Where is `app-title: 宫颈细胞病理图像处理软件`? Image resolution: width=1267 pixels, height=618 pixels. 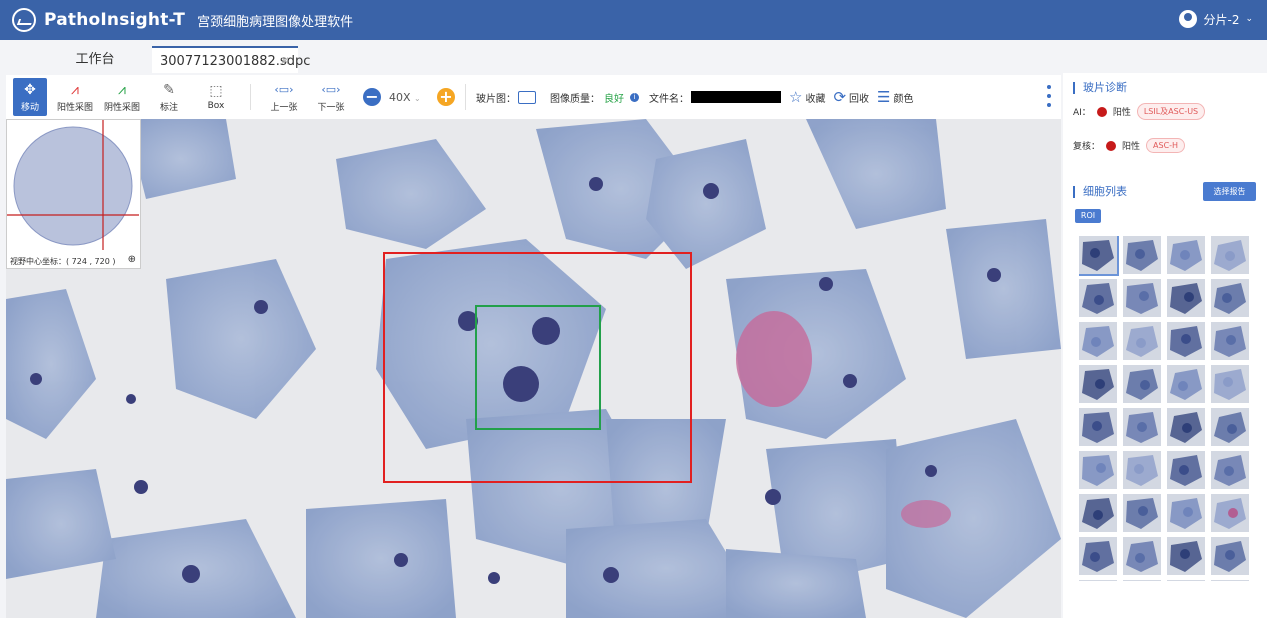
app-title: 宫颈细胞病理图像处理软件 is located at coordinates (275, 22).